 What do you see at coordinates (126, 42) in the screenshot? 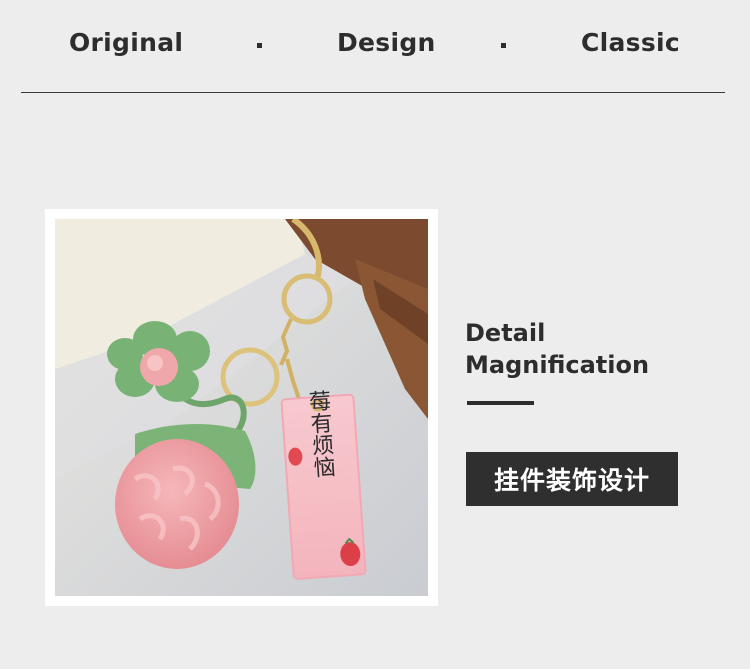
I see `header-word-original: Original` at bounding box center [126, 42].